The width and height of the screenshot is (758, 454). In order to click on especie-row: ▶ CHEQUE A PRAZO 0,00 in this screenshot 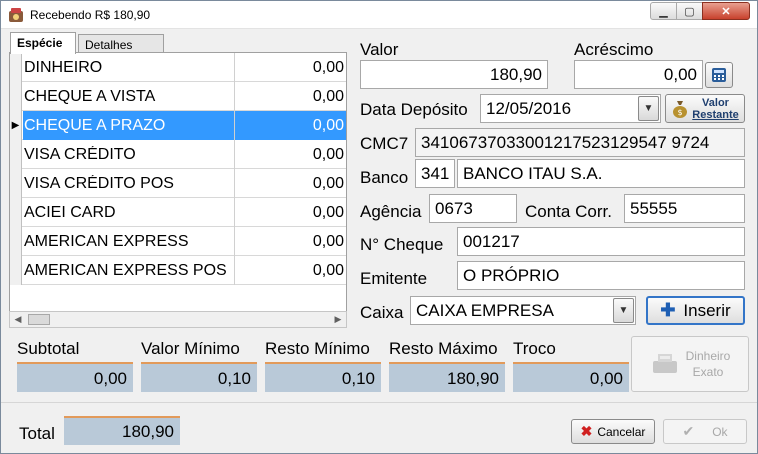, I will do `click(178, 125)`.